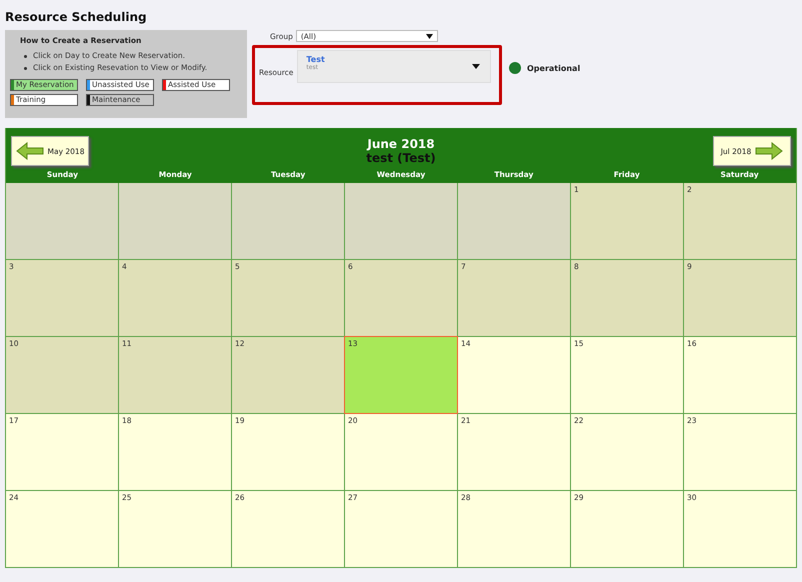 The width and height of the screenshot is (802, 582). What do you see at coordinates (30, 151) in the screenshot?
I see `left-arrow-icon` at bounding box center [30, 151].